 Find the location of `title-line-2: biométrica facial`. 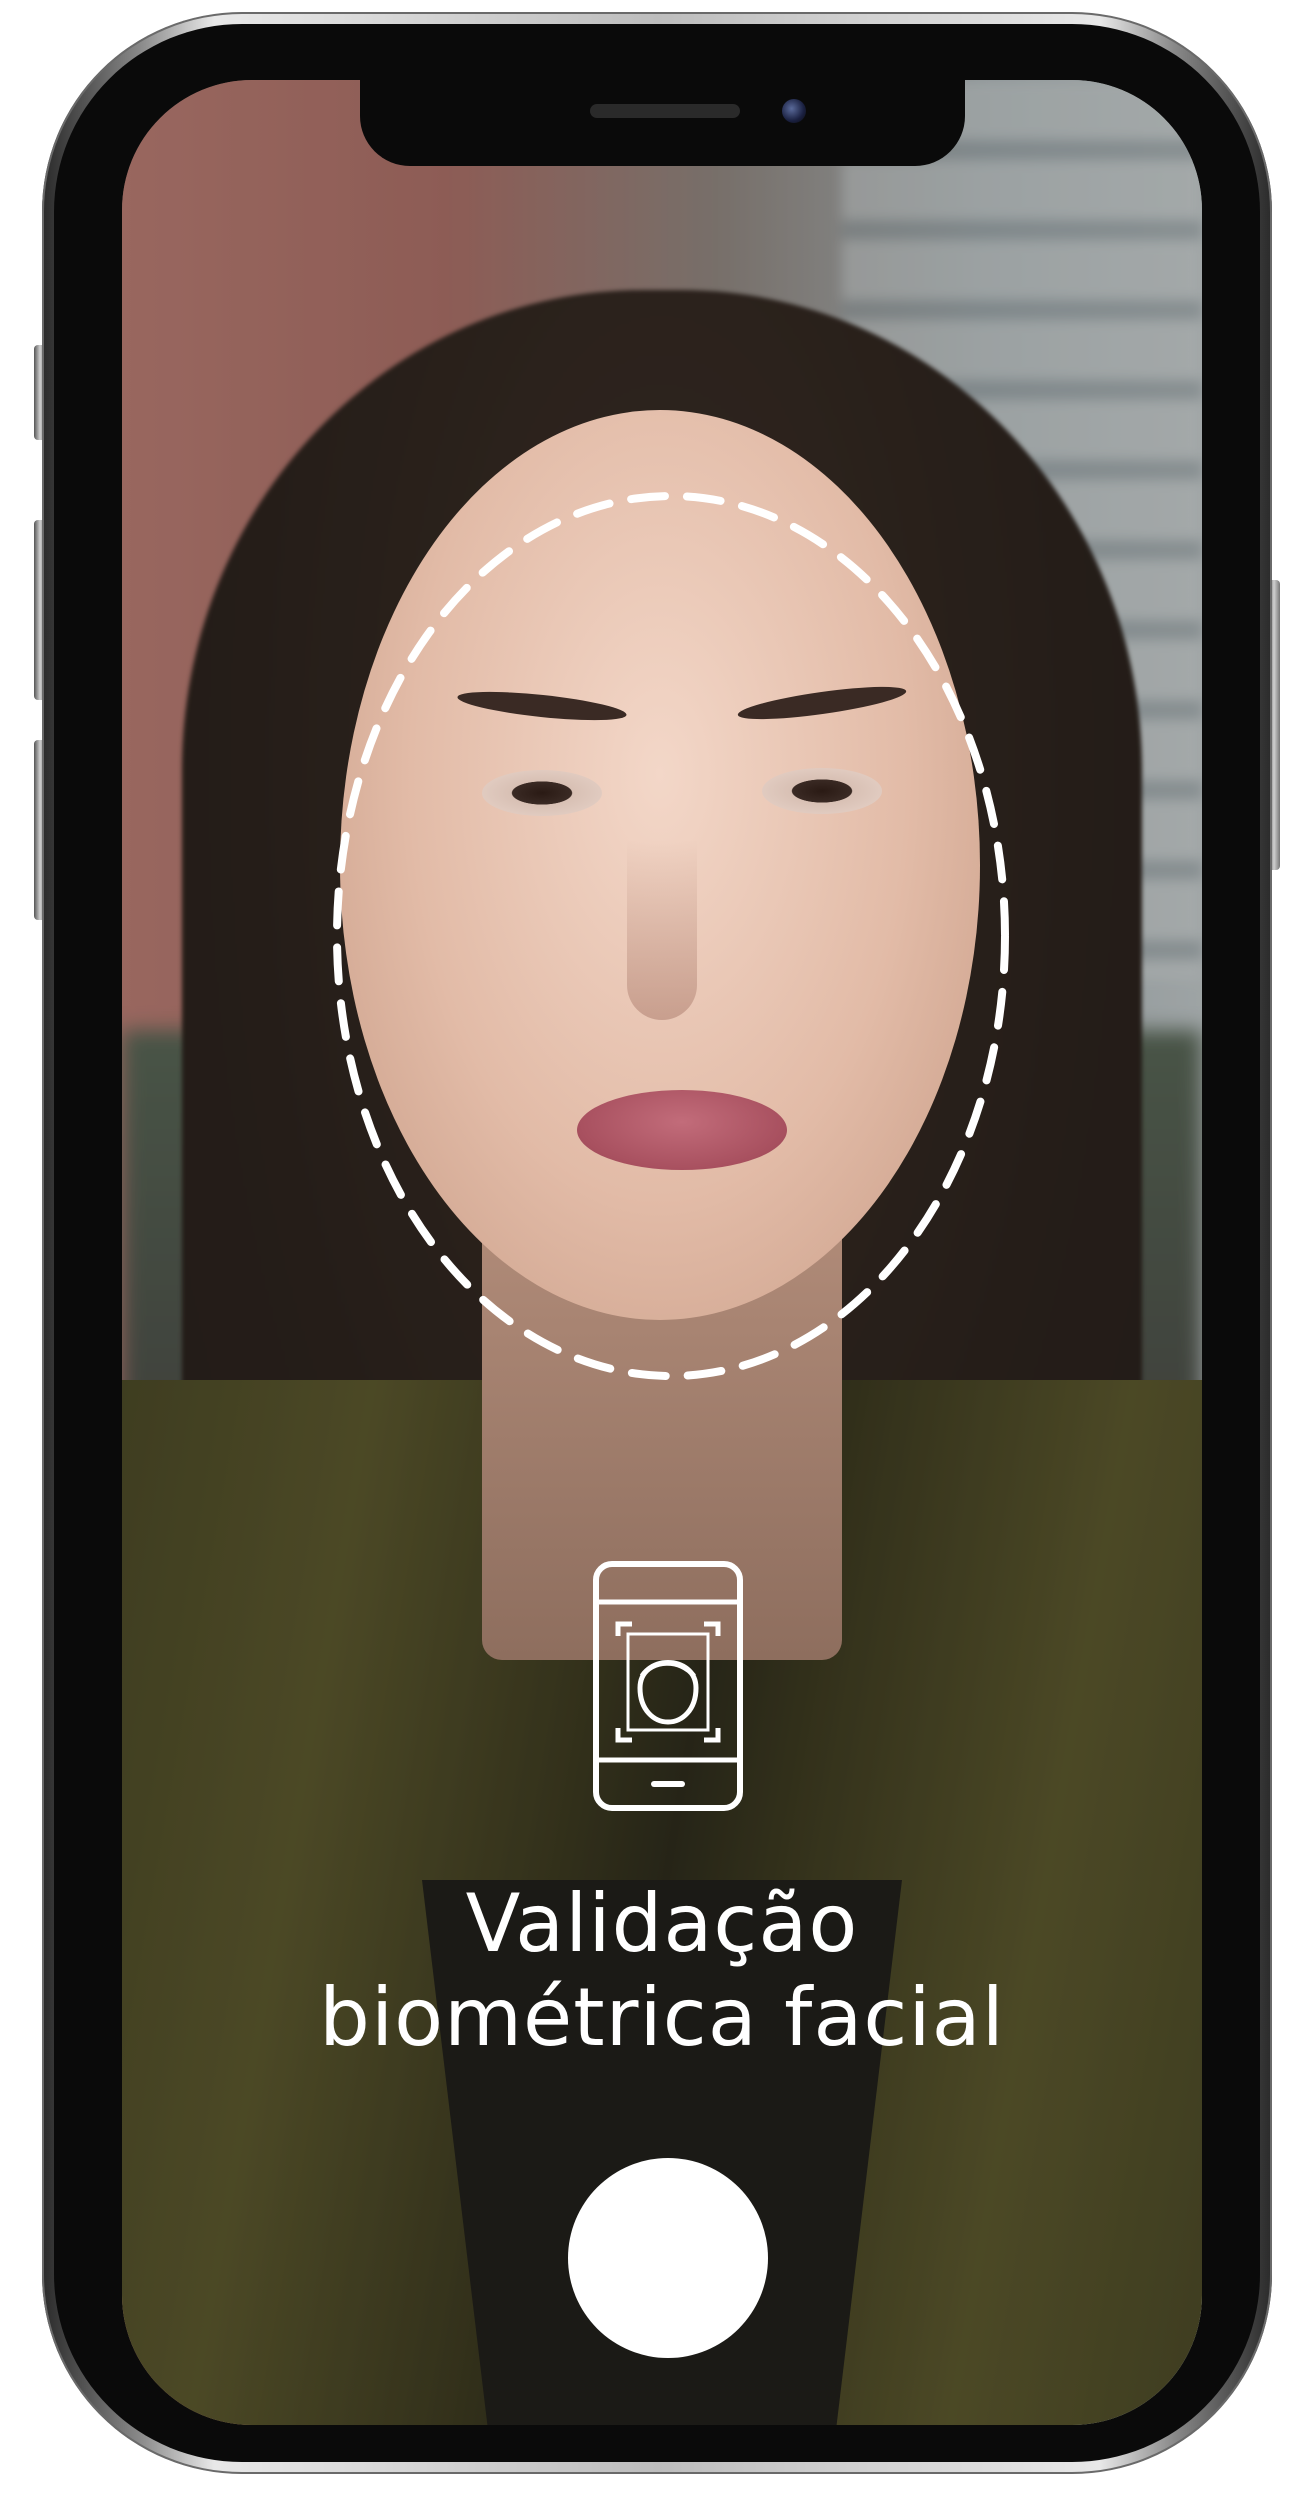

title-line-2: biométrica facial is located at coordinates (662, 2017).